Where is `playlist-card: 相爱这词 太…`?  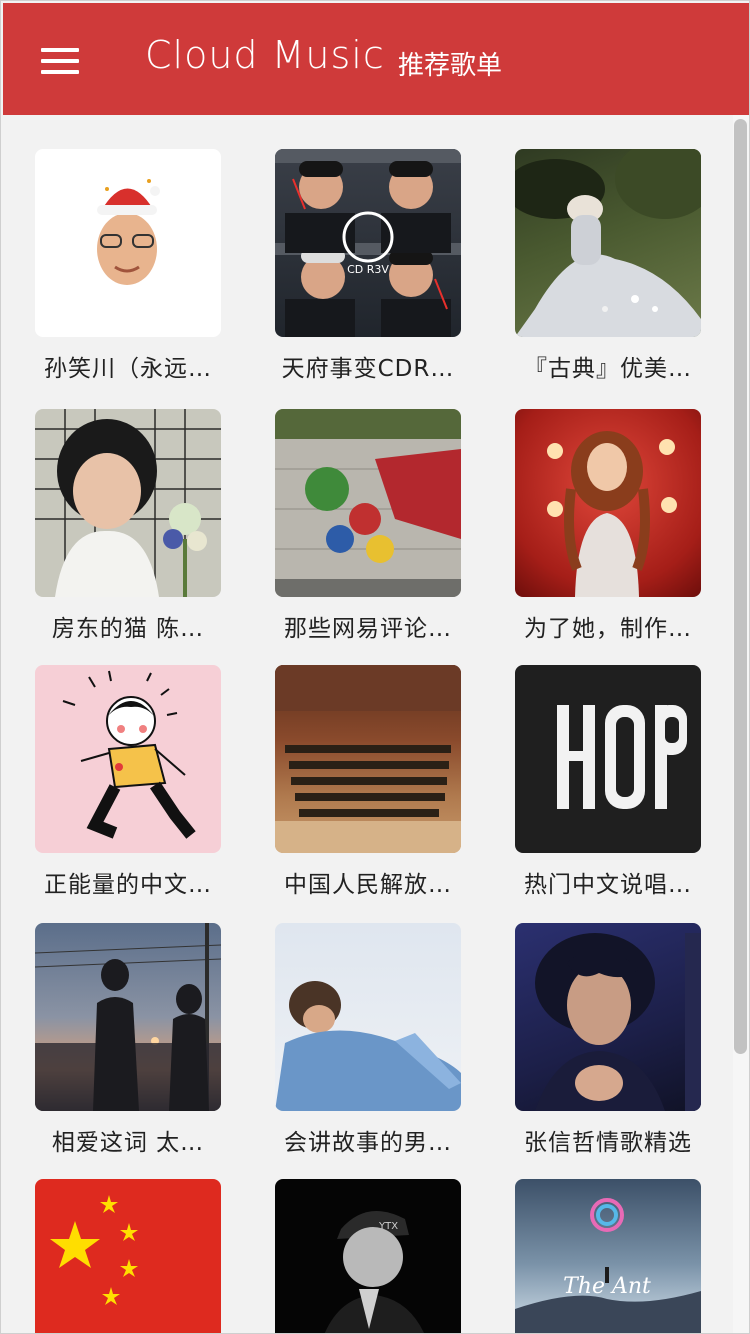 playlist-card: 相爱这词 太… is located at coordinates (128, 1040).